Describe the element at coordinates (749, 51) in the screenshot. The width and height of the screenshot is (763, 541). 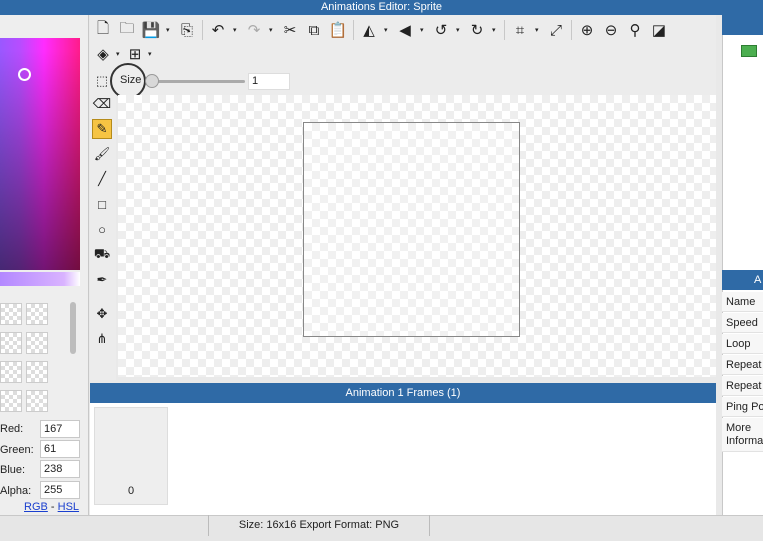
I see `battery-icon` at that location.